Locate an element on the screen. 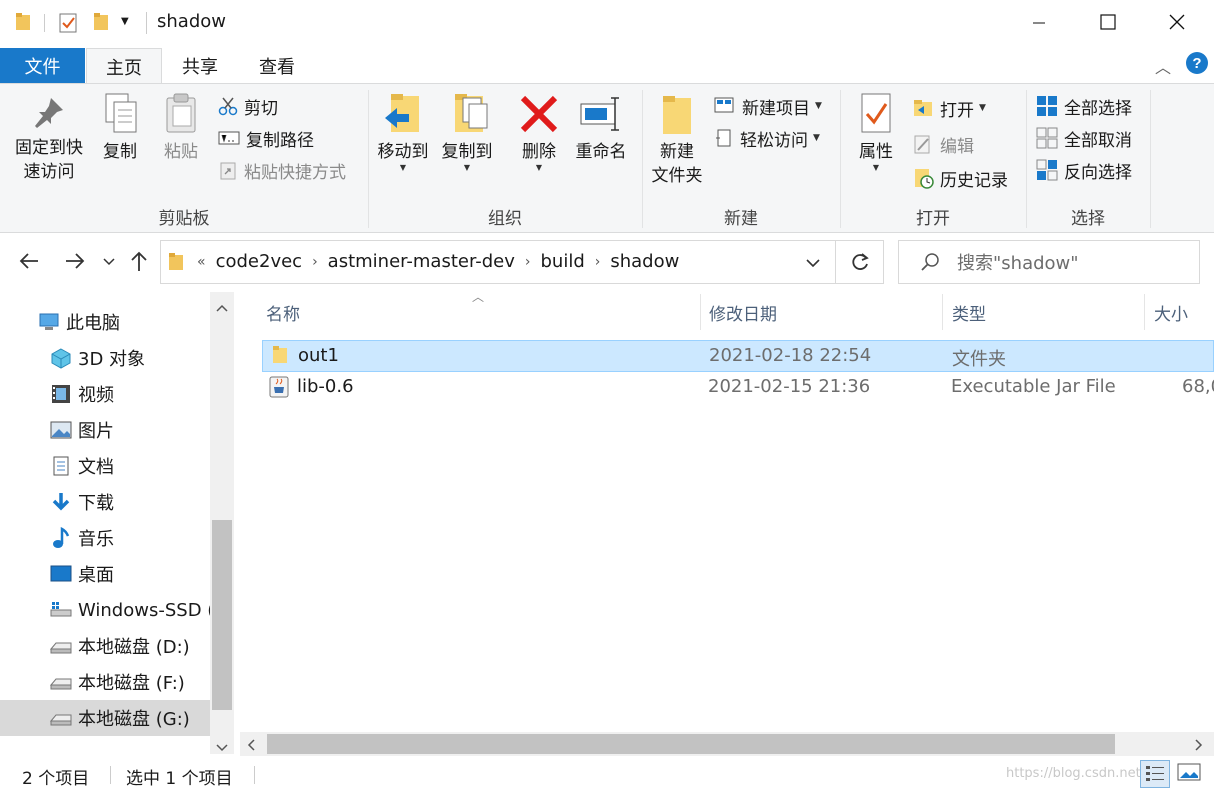 The height and width of the screenshot is (793, 1214). file-date: 2021-02-18 22:54 is located at coordinates (790, 355).